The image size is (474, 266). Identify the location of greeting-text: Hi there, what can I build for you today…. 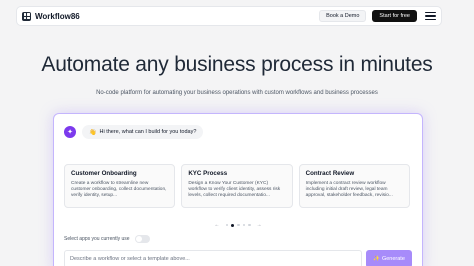
(148, 132).